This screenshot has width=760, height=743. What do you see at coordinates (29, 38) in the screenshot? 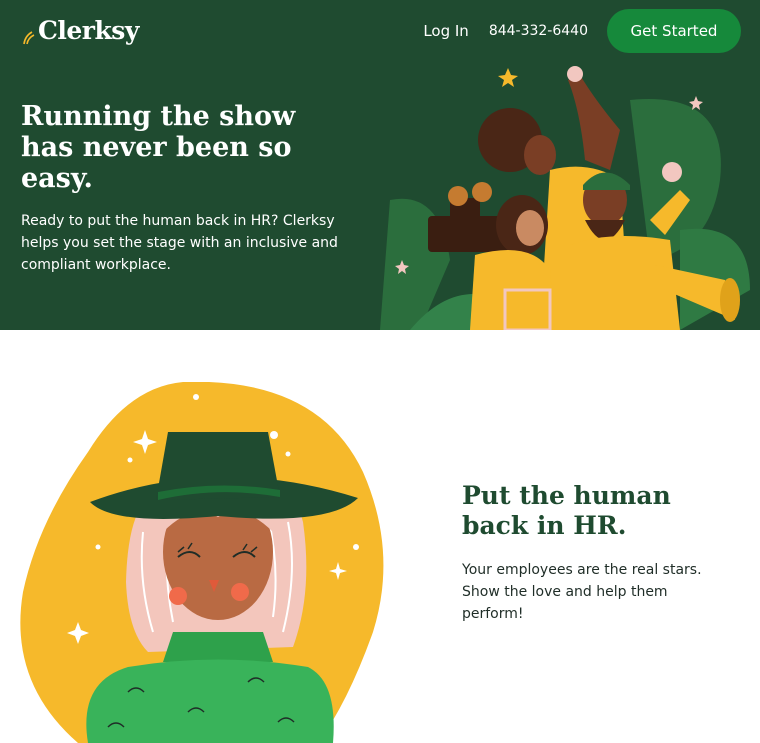
I see `logo-mark-icon` at bounding box center [29, 38].